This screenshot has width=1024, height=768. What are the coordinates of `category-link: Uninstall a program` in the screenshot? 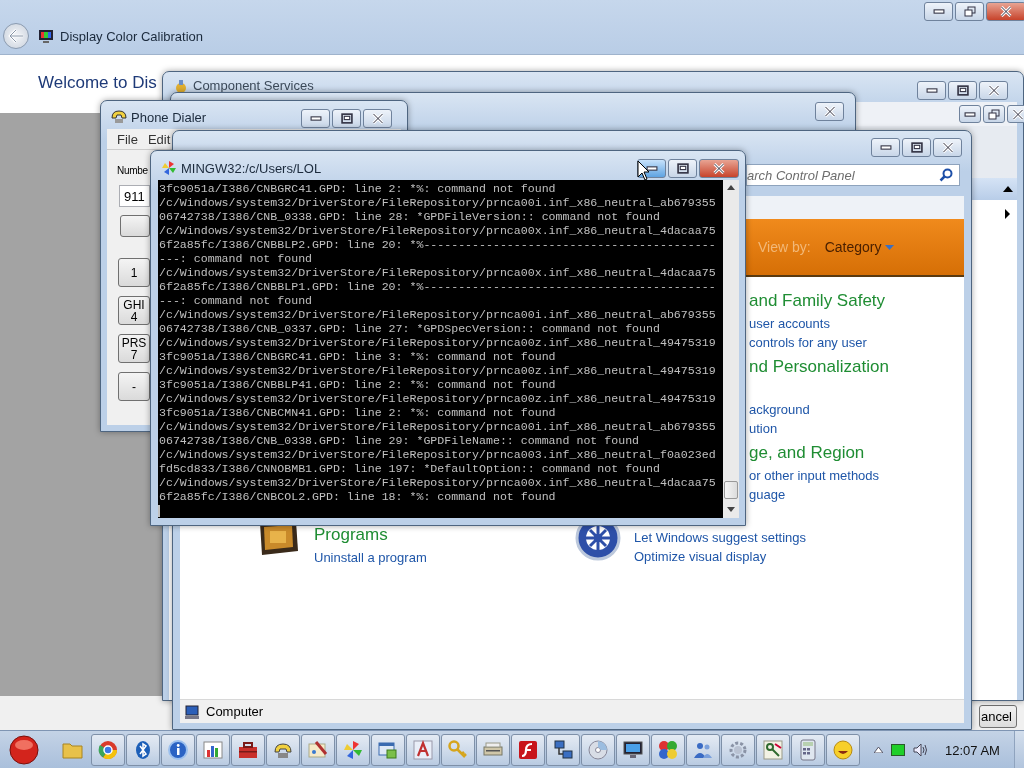 It's located at (370, 557).